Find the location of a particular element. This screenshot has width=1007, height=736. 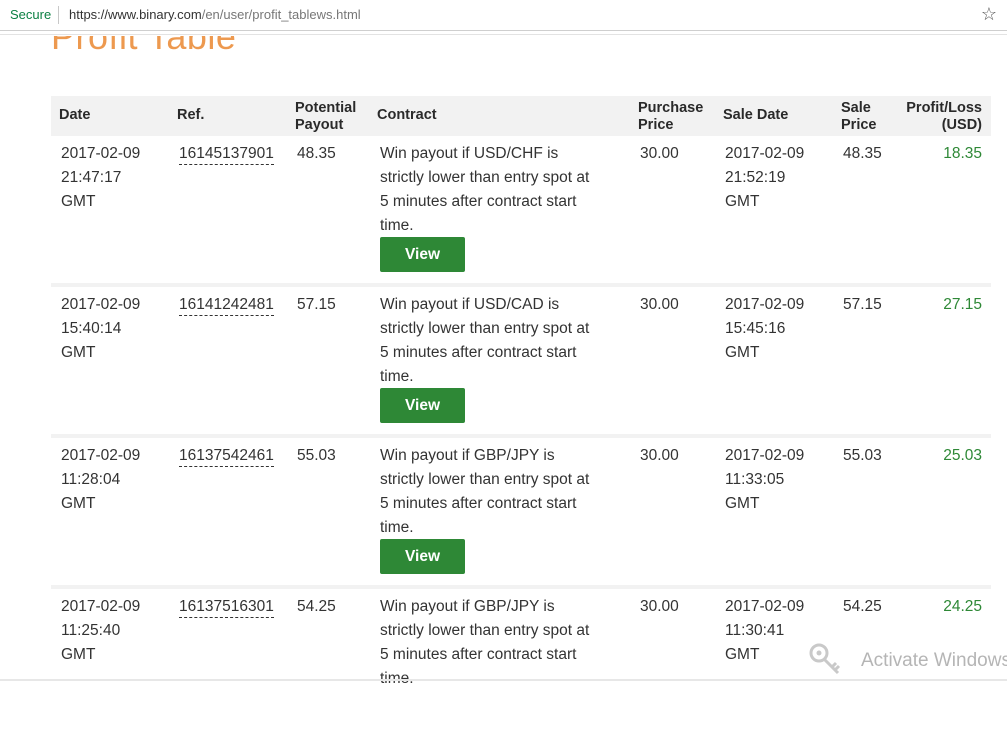

date-time: 11:28:04 is located at coordinates (91, 479).